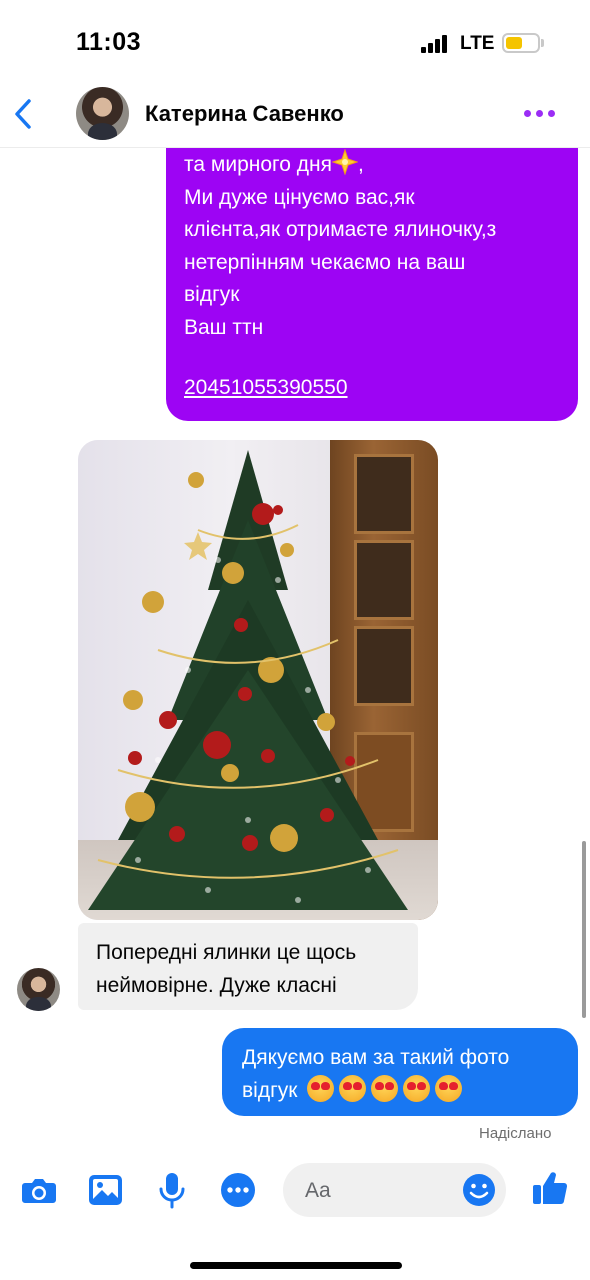 The width and height of the screenshot is (590, 1280). What do you see at coordinates (479, 1190) in the screenshot?
I see `emoji-icon` at bounding box center [479, 1190].